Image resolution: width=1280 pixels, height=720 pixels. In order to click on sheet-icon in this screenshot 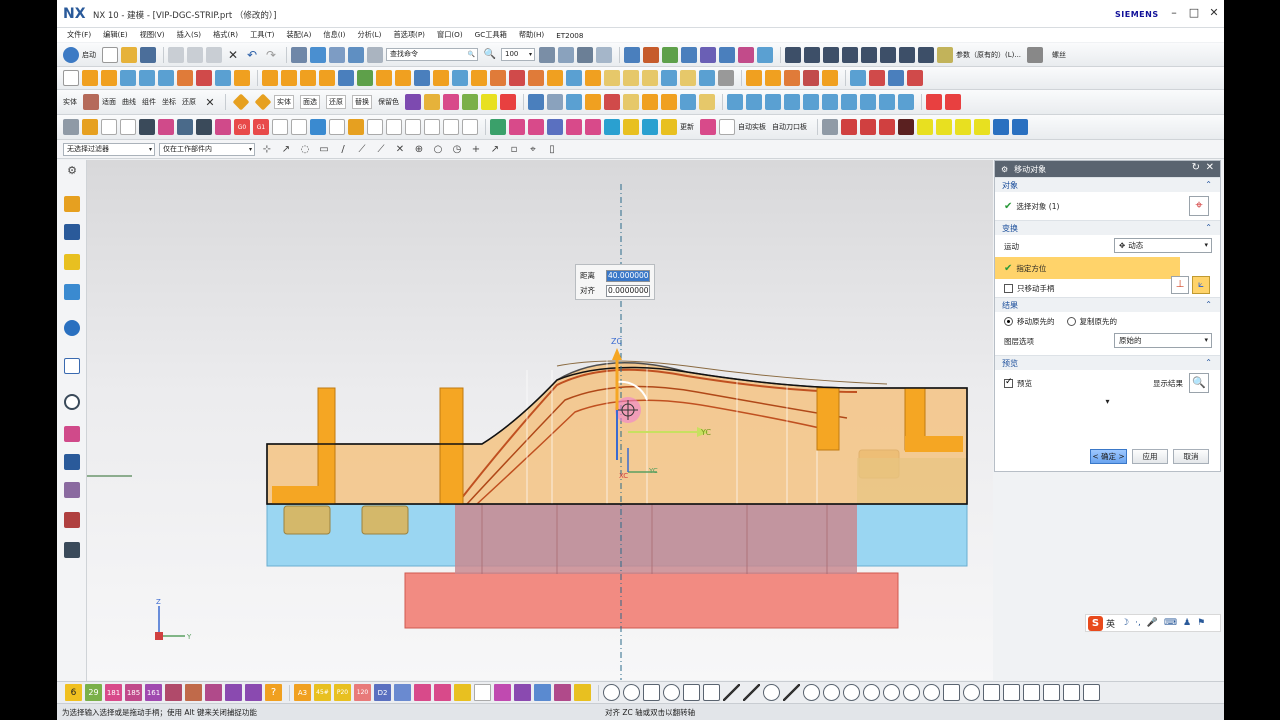, I will do `click(71, 78)`.